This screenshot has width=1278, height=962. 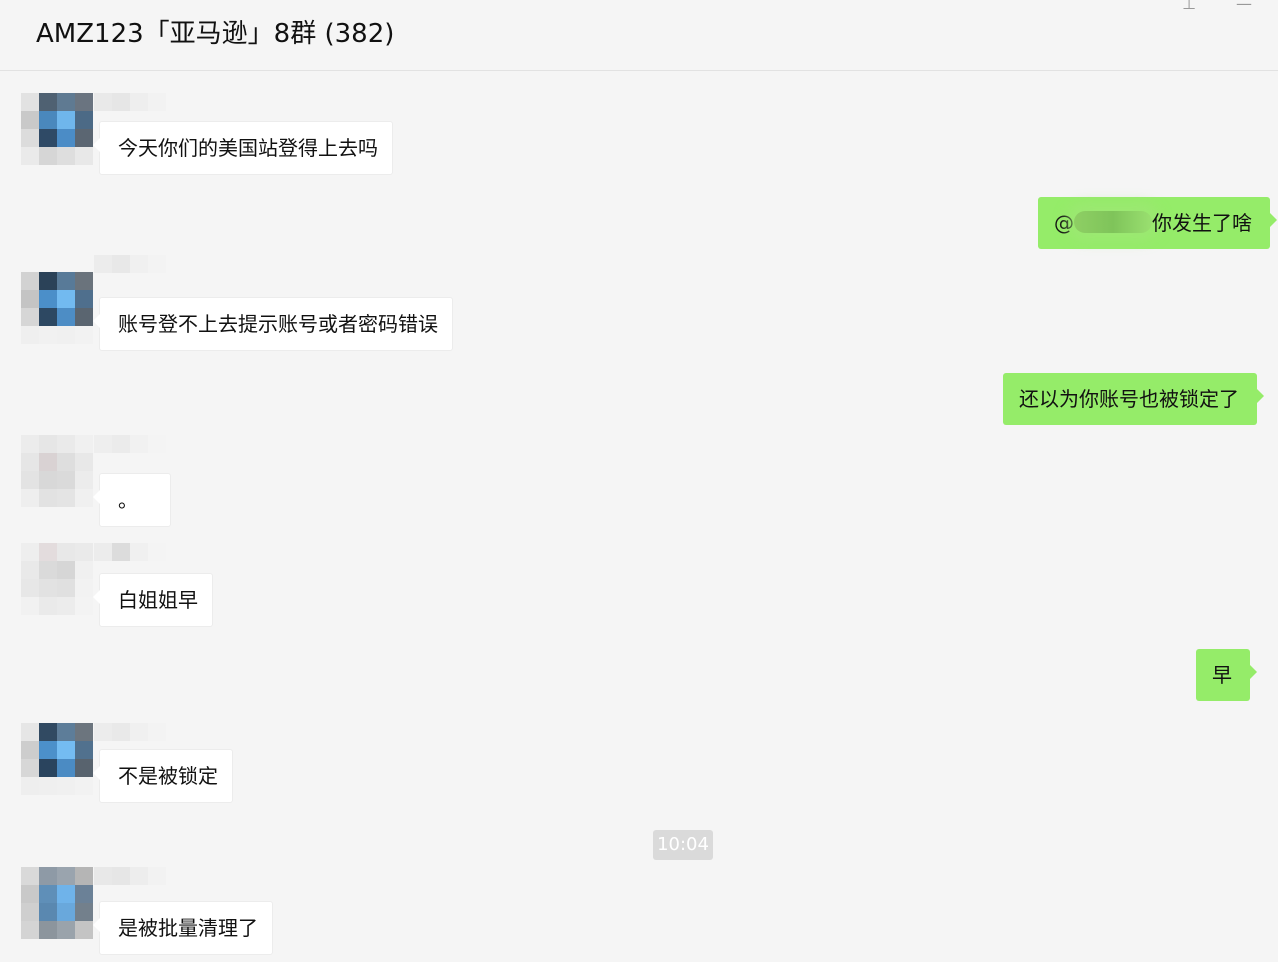 What do you see at coordinates (1217, 6) in the screenshot?
I see `window-controls: ⊥ —` at bounding box center [1217, 6].